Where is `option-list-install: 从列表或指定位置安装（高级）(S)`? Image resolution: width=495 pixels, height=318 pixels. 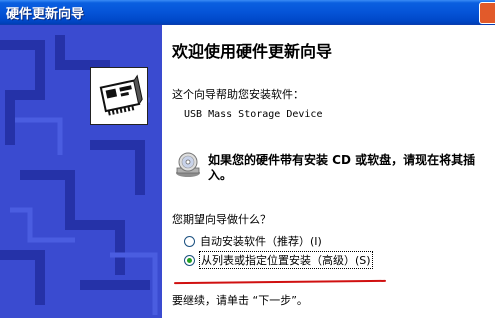
option-list-install: 从列表或指定位置安装（高级）(S) is located at coordinates (278, 260).